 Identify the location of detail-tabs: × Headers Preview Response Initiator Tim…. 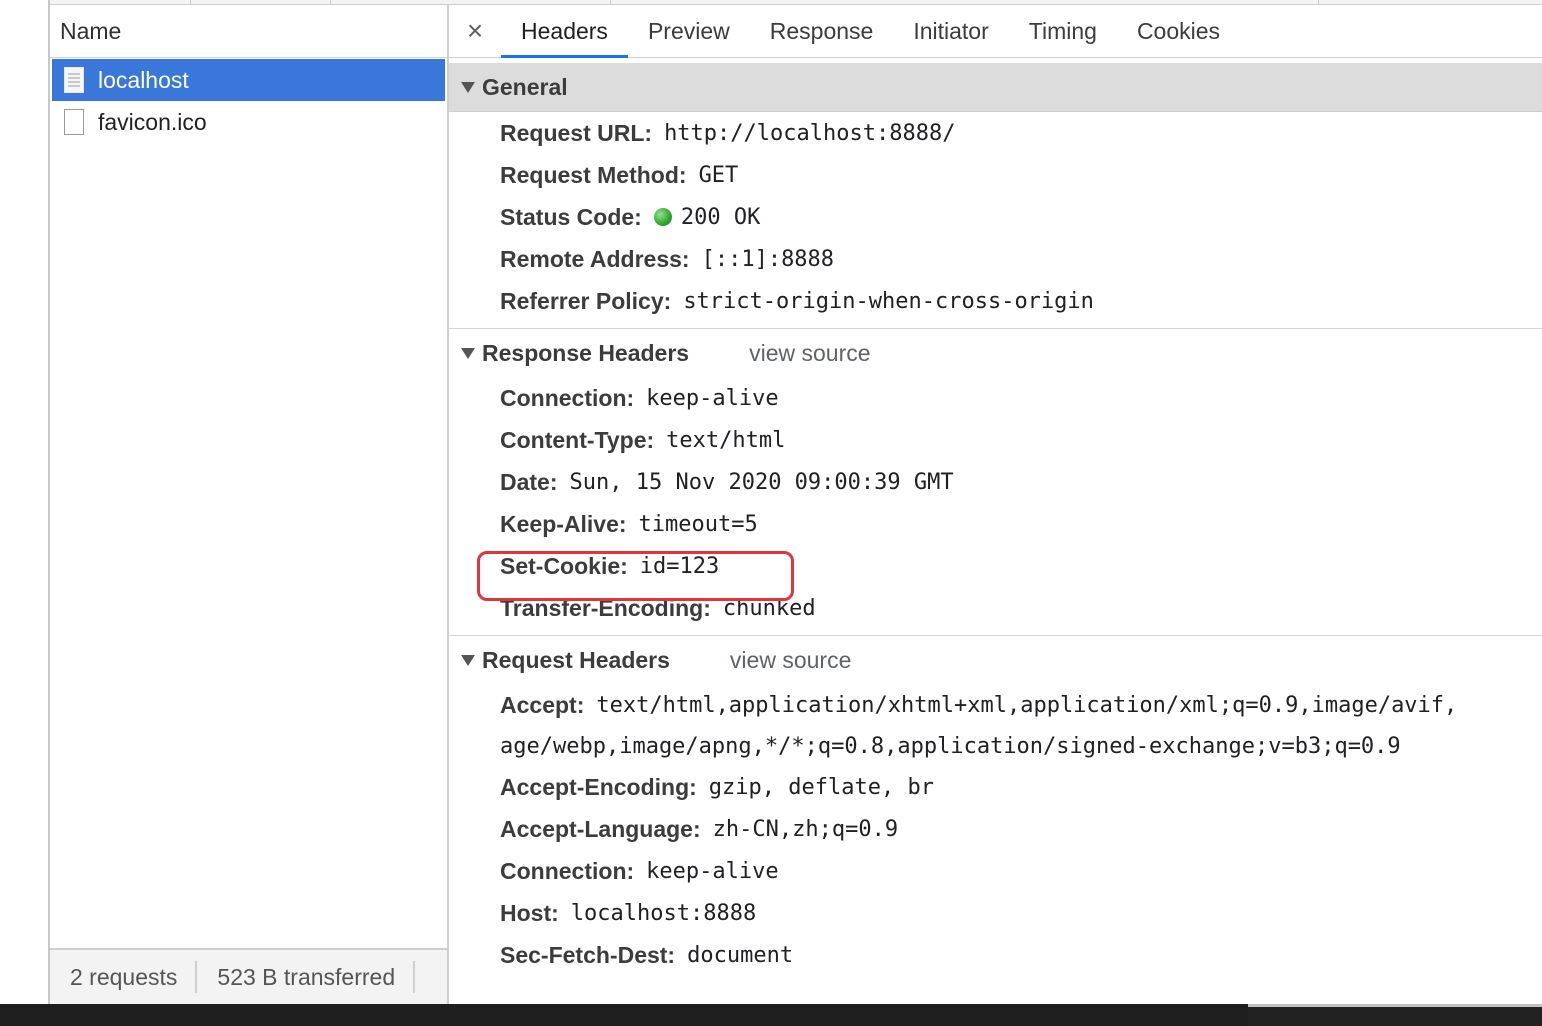
(995, 31).